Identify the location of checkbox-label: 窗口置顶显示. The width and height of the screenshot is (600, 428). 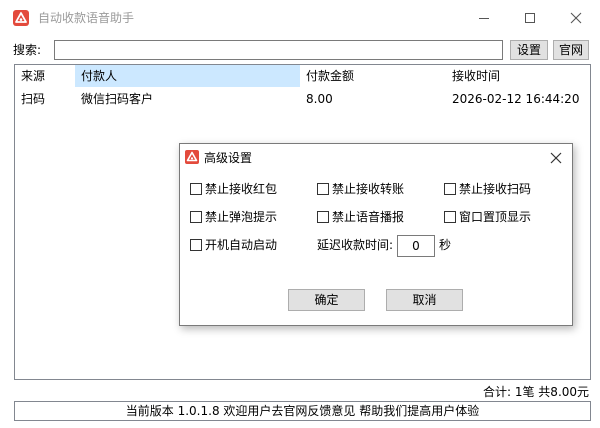
(495, 217).